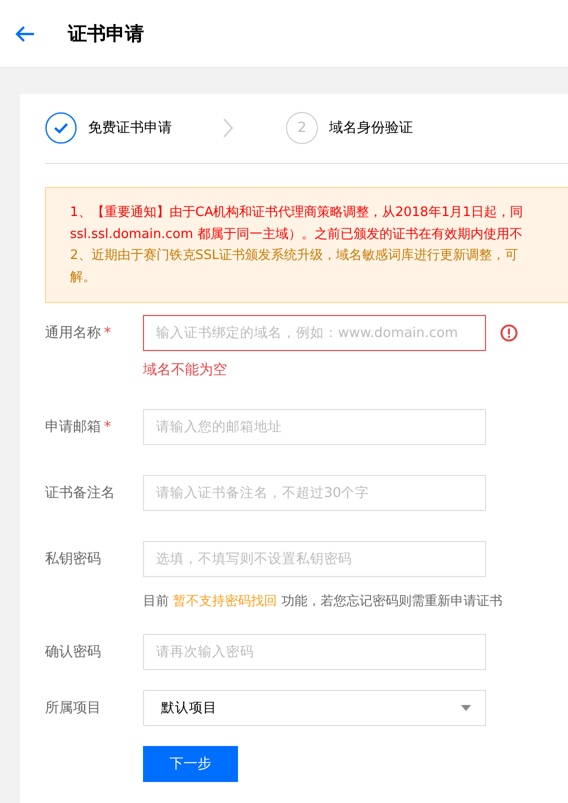 The height and width of the screenshot is (803, 568). What do you see at coordinates (73, 652) in the screenshot?
I see `field-label: 确认密码` at bounding box center [73, 652].